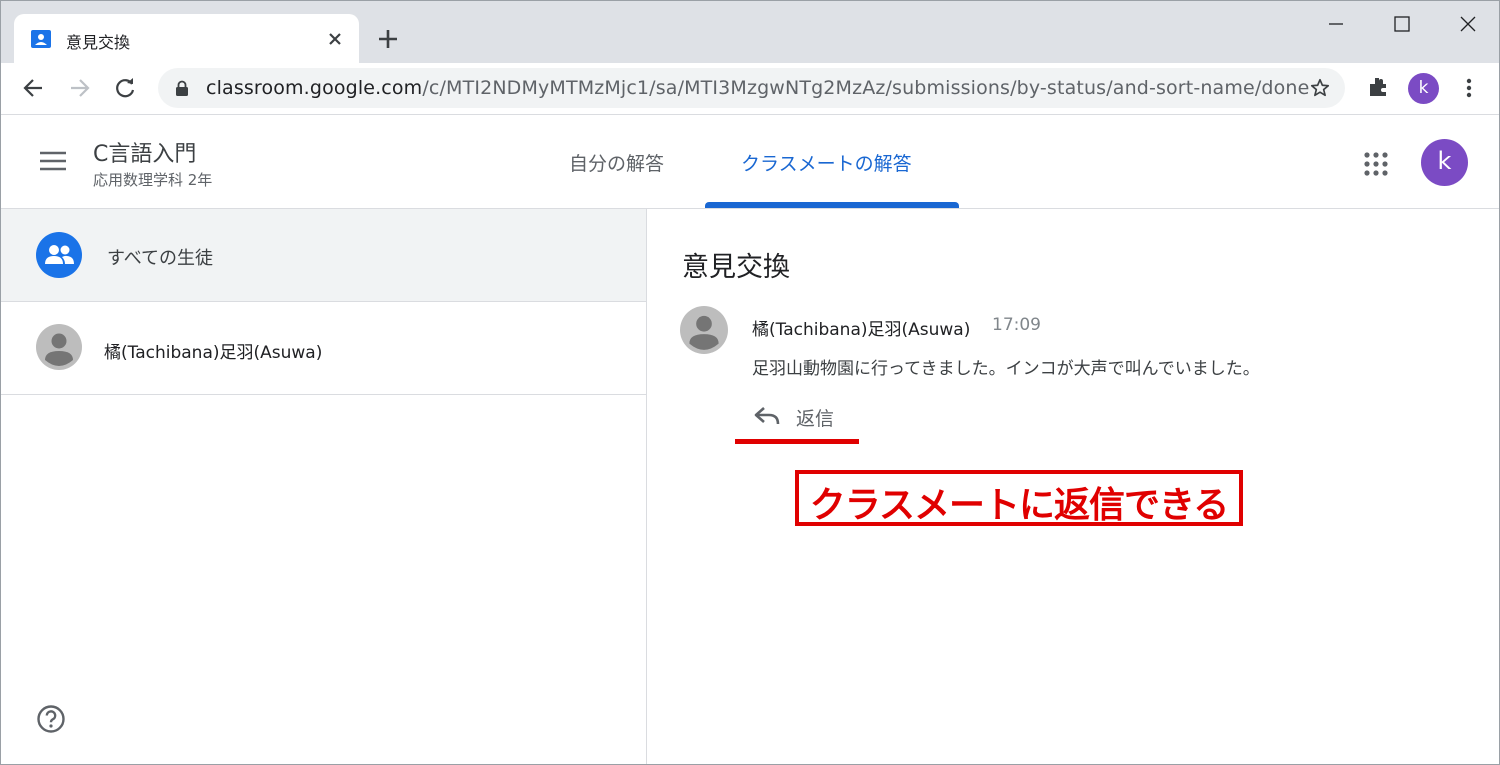  Describe the element at coordinates (815, 419) in the screenshot. I see `reply-label: 返信` at that location.